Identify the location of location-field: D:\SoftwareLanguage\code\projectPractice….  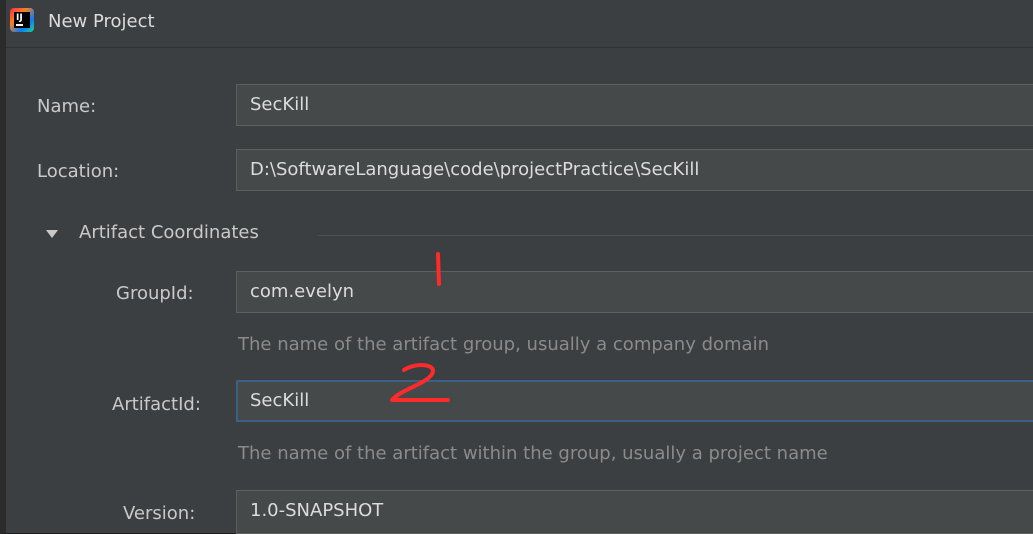
(634, 170).